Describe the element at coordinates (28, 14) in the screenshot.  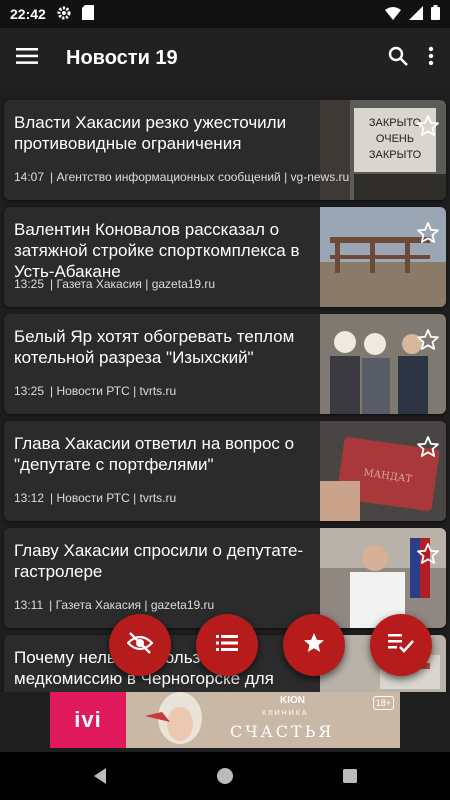
I see `status-time: 22:42` at that location.